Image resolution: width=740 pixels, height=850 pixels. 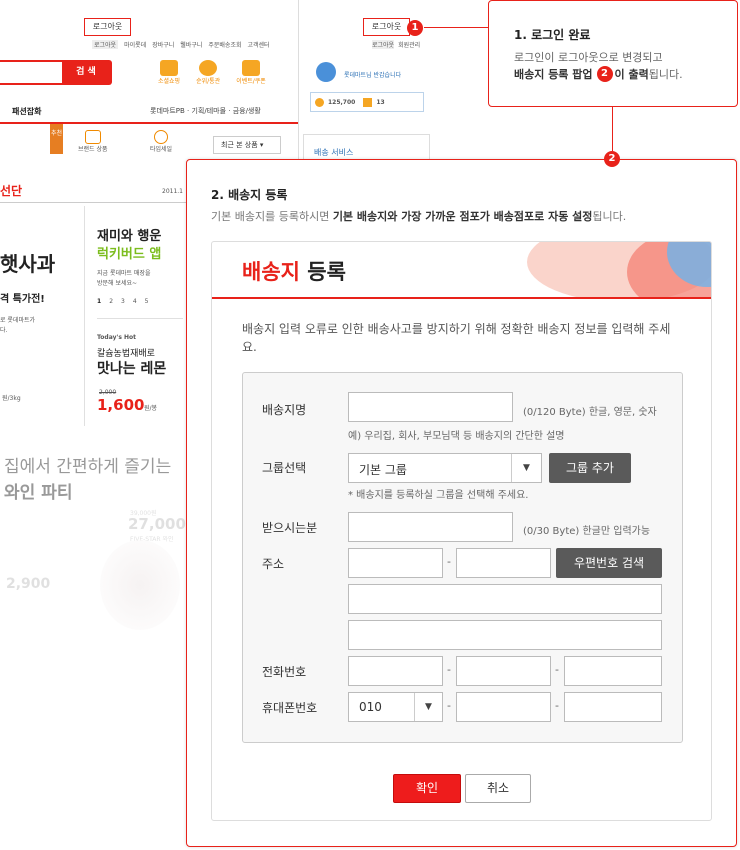 I want to click on cancel-button: 취소, so click(x=498, y=788).